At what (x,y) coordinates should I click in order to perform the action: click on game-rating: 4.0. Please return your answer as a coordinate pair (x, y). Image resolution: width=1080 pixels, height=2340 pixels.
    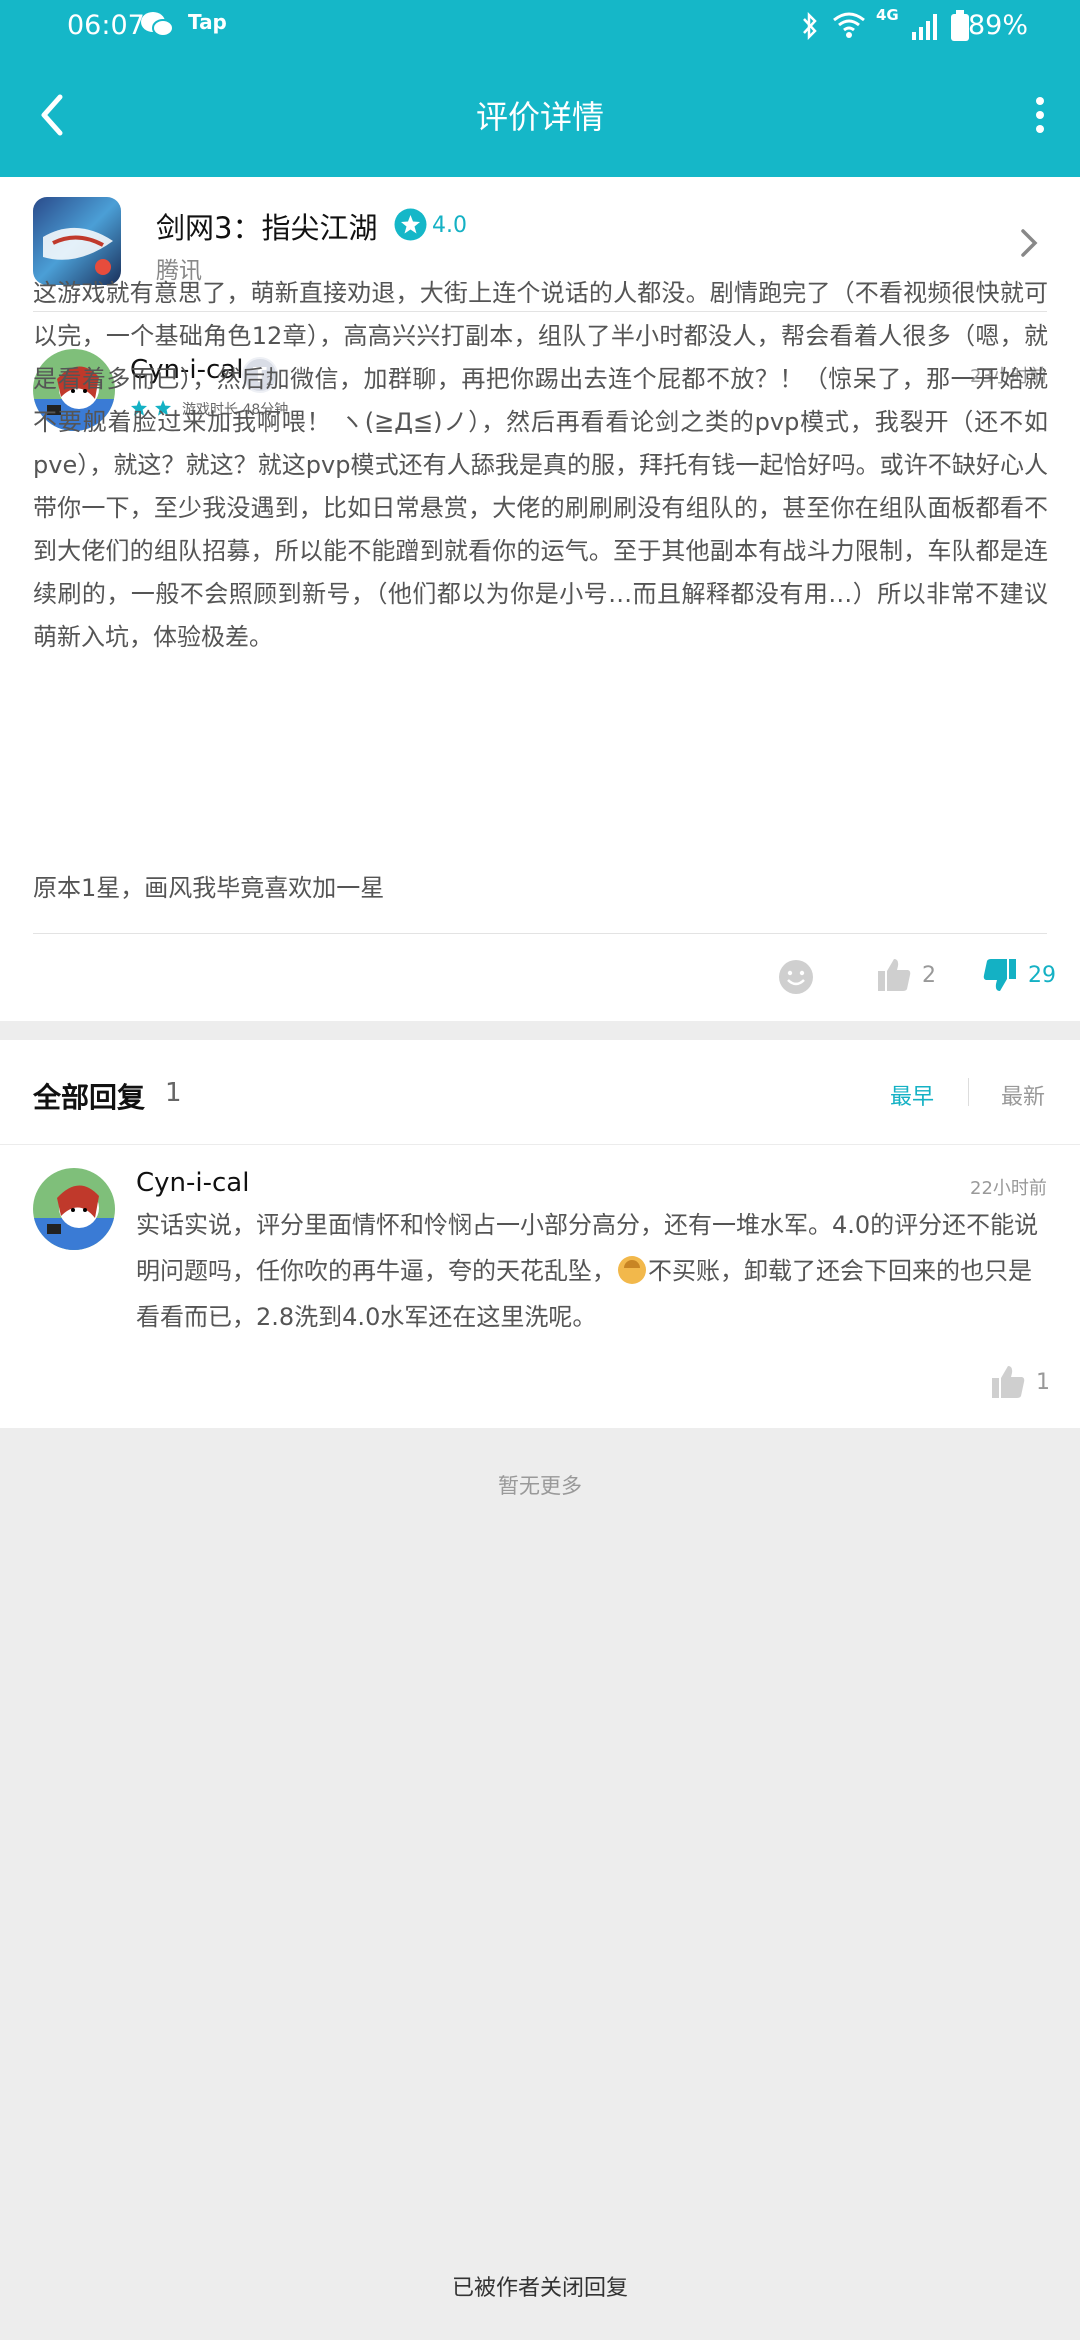
    Looking at the image, I should click on (449, 225).